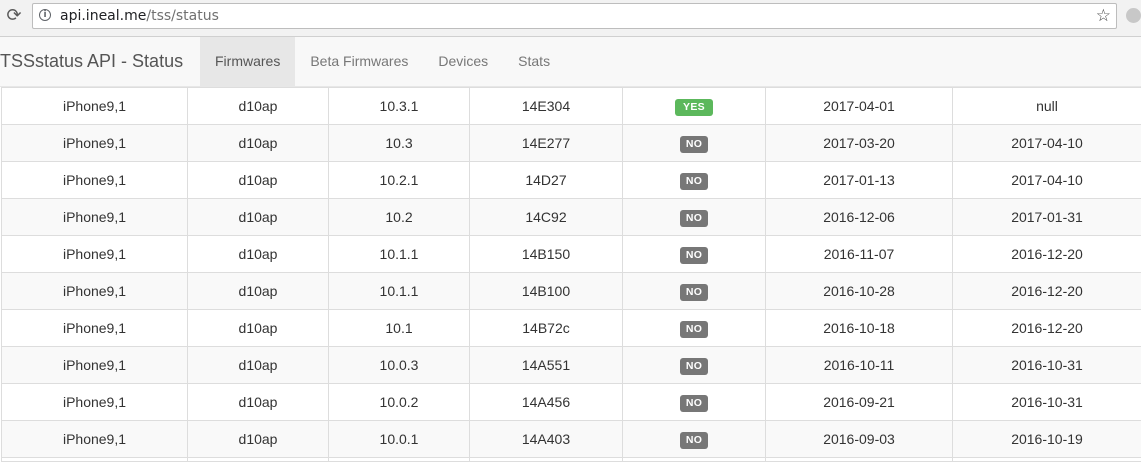 The height and width of the screenshot is (466, 1141). What do you see at coordinates (546, 143) in the screenshot?
I see `cell-build: 14E277` at bounding box center [546, 143].